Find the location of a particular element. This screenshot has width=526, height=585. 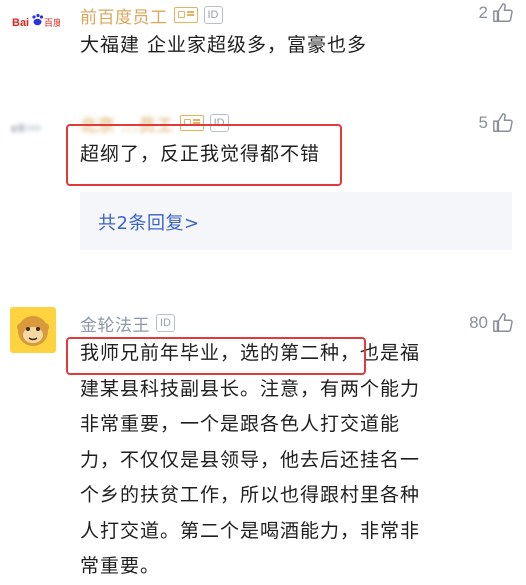

comment-text: 大福建 企业家超级多，富豪也多 is located at coordinates (224, 45).